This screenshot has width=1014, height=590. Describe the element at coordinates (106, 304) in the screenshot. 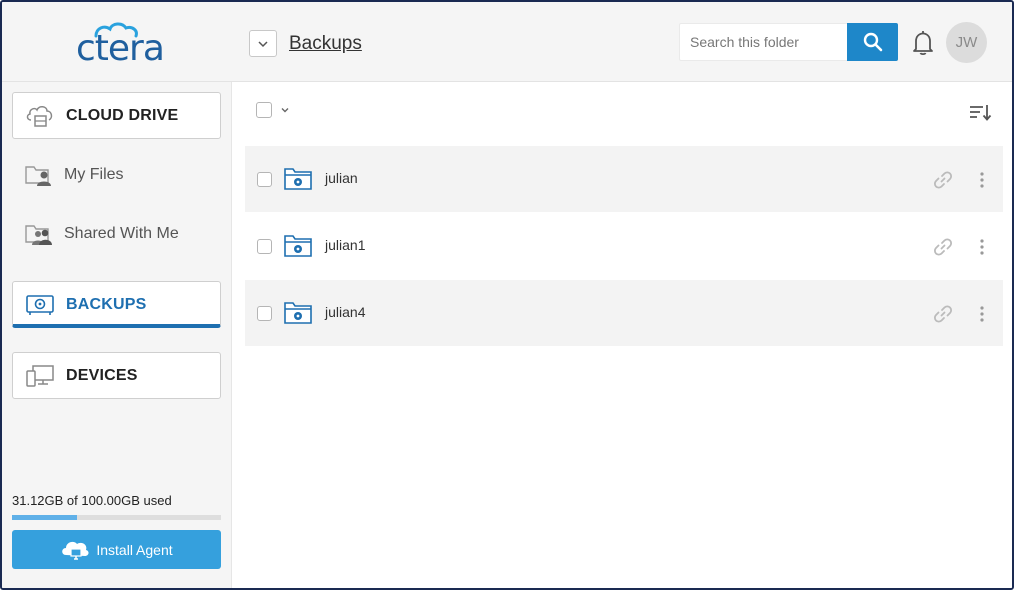

I see `sidebar-item-label: BACKUPS` at that location.